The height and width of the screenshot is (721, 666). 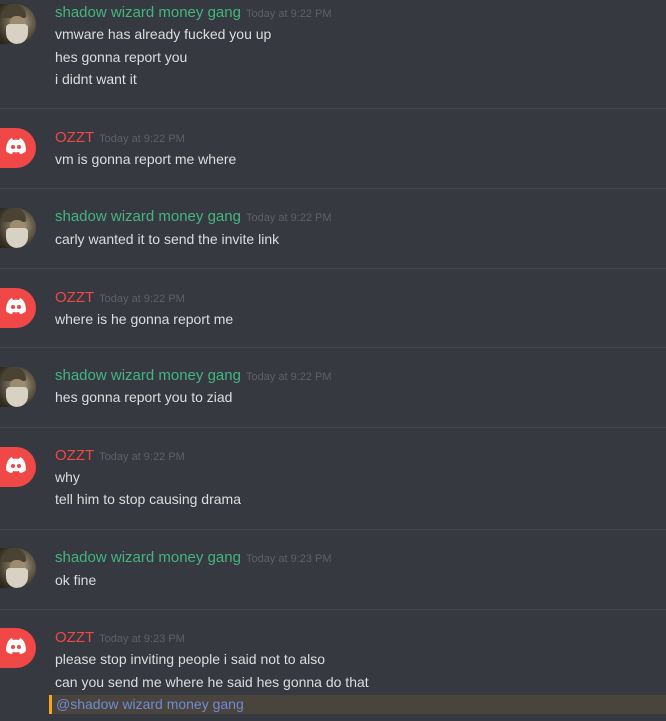 I want to click on message-header: shadow wizard money gang Today at 9:23 PM, so click(x=193, y=558).